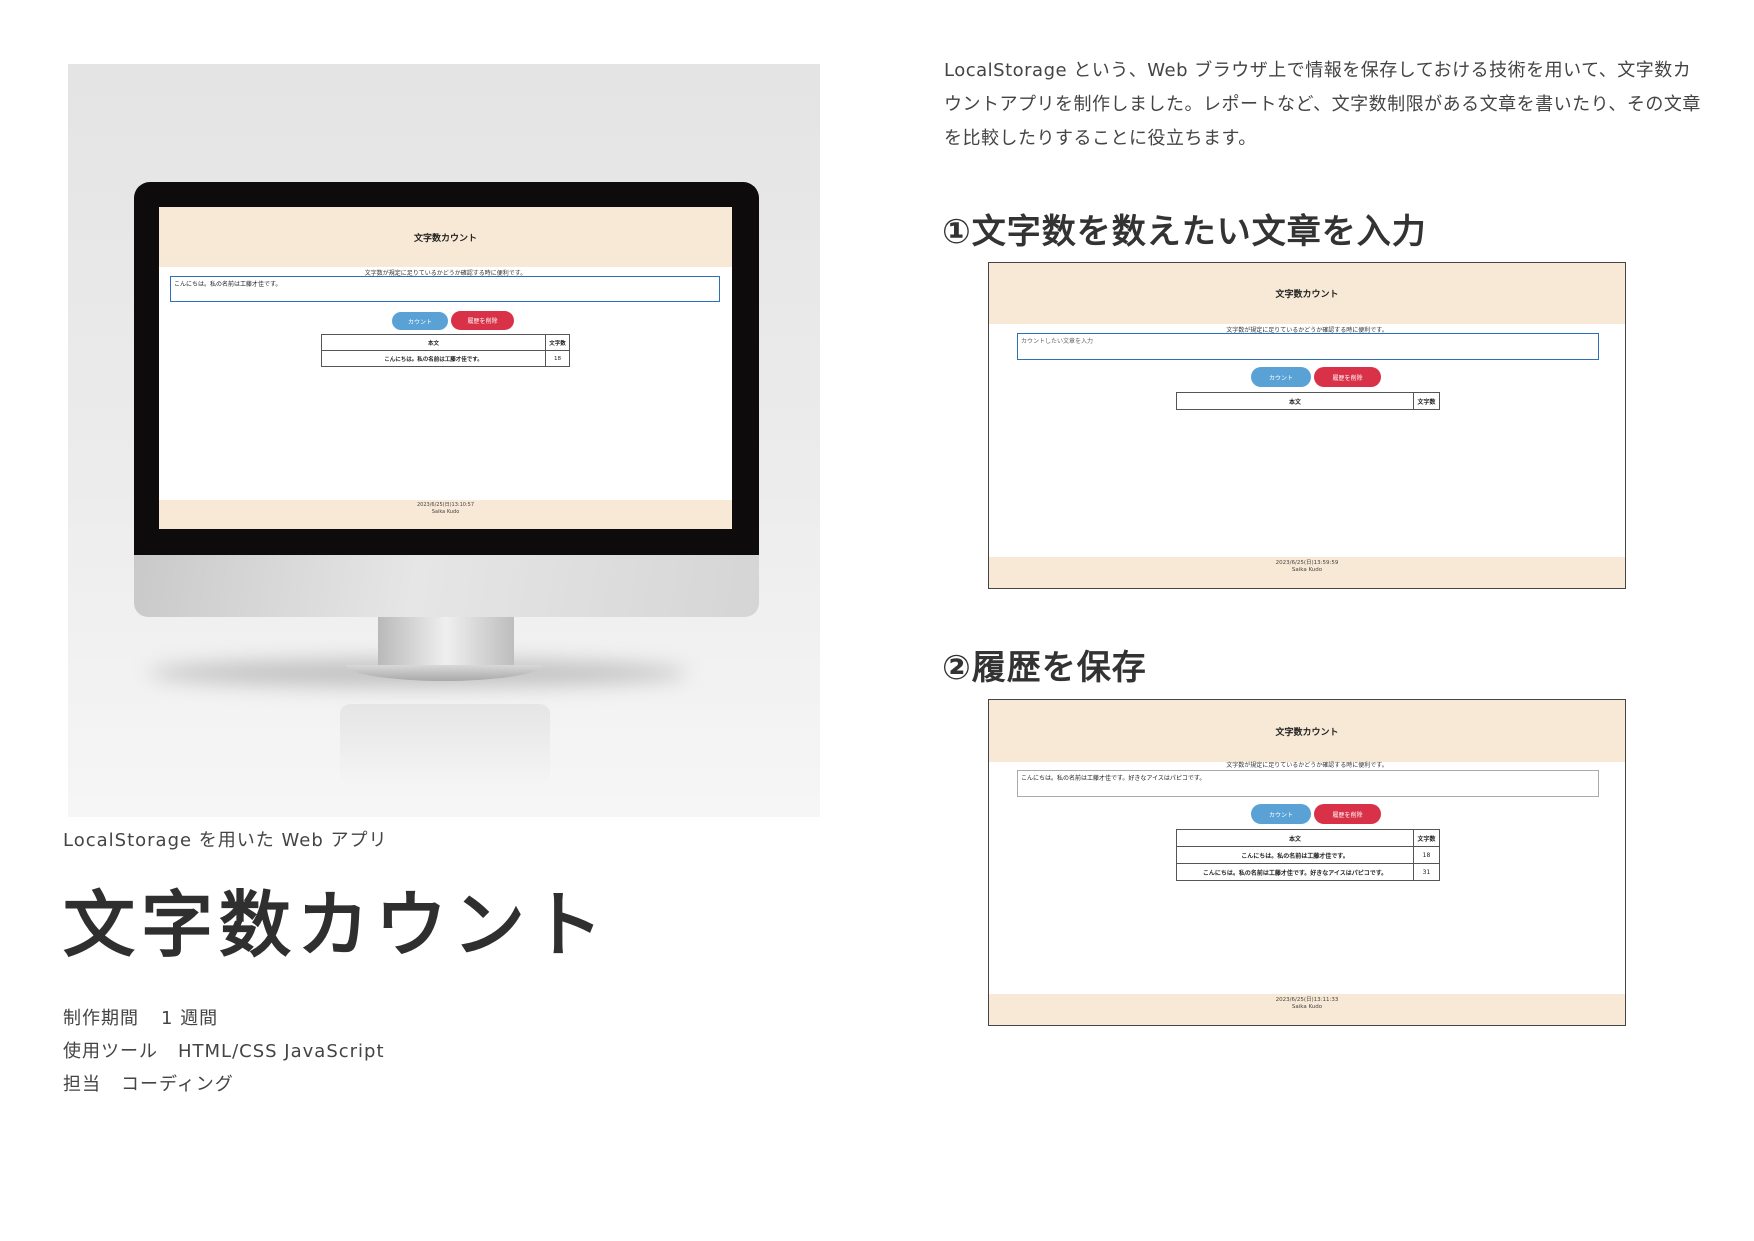 This screenshot has height=1241, width=1754. Describe the element at coordinates (445, 289) in the screenshot. I see `text-input: こんにちは。私の名前は工藤才佳です。` at that location.